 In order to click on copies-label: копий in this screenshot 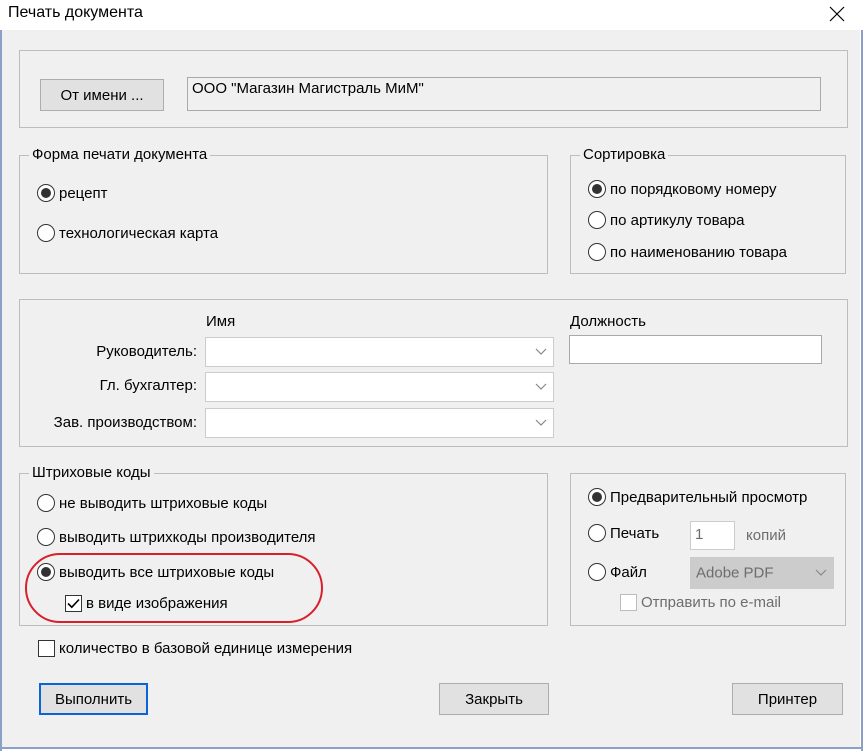, I will do `click(766, 535)`.